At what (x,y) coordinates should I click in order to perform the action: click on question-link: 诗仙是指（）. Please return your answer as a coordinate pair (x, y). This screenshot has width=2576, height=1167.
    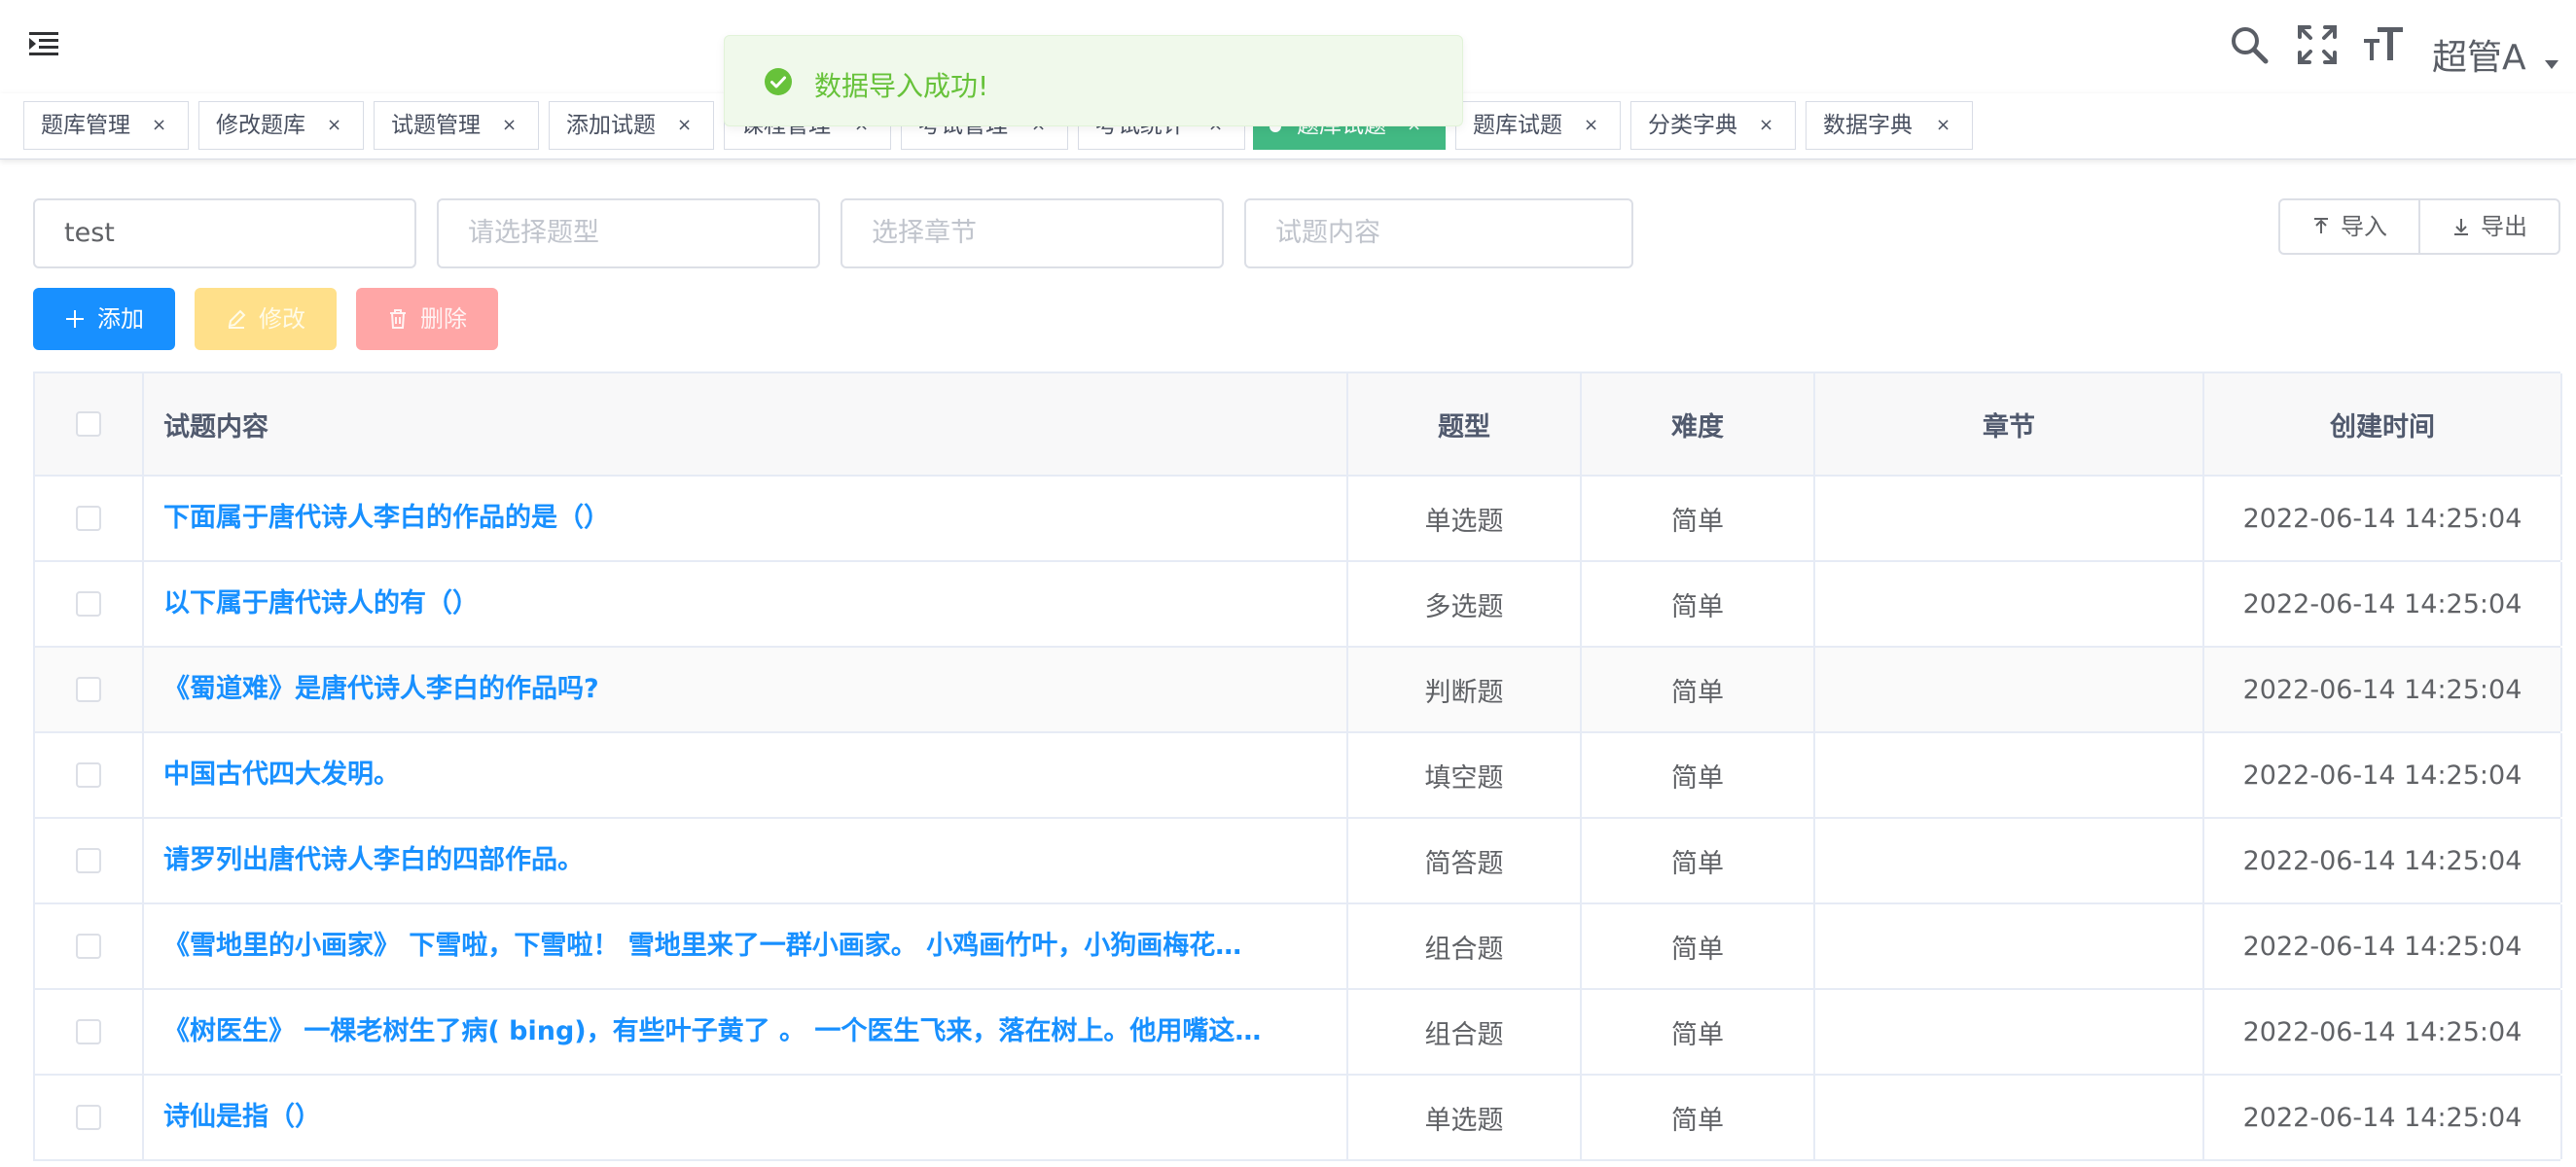
    Looking at the image, I should click on (242, 1117).